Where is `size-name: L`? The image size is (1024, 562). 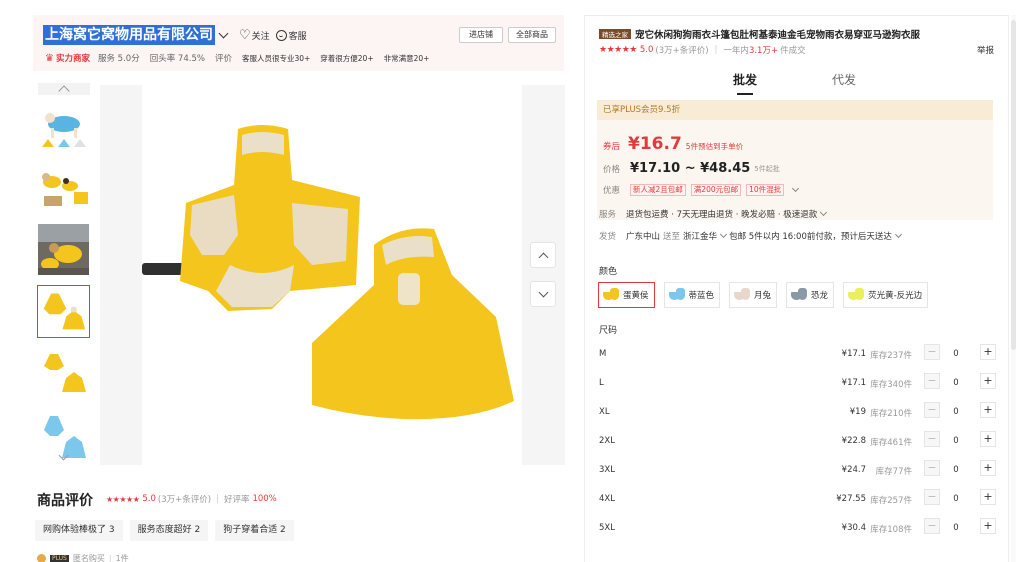 size-name: L is located at coordinates (601, 383).